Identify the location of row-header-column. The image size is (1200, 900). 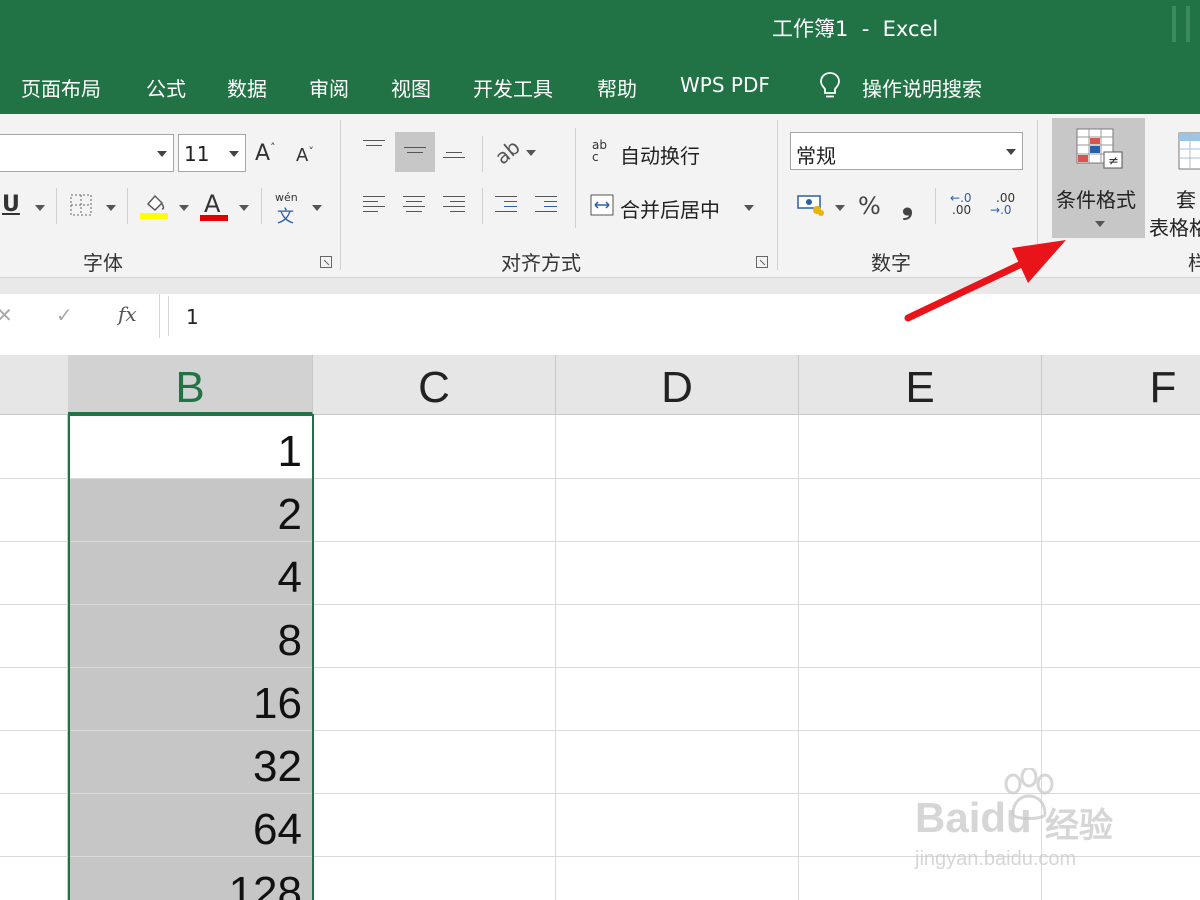
(34, 657).